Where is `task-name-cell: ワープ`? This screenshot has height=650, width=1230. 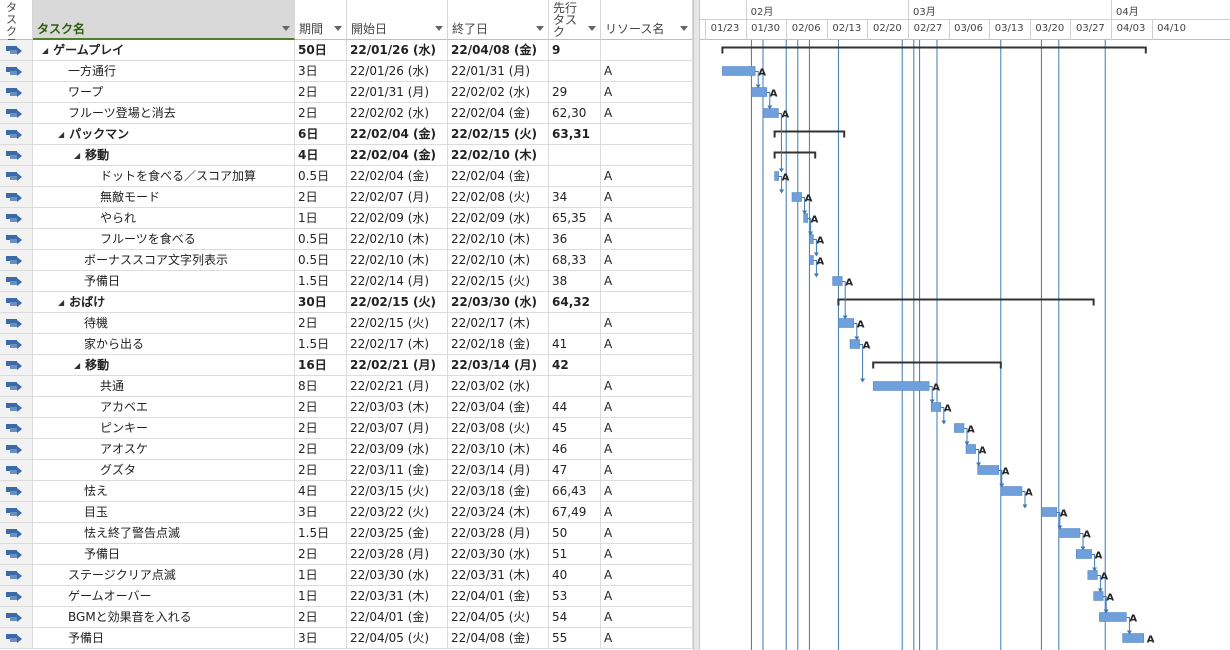
task-name-cell: ワープ is located at coordinates (164, 92).